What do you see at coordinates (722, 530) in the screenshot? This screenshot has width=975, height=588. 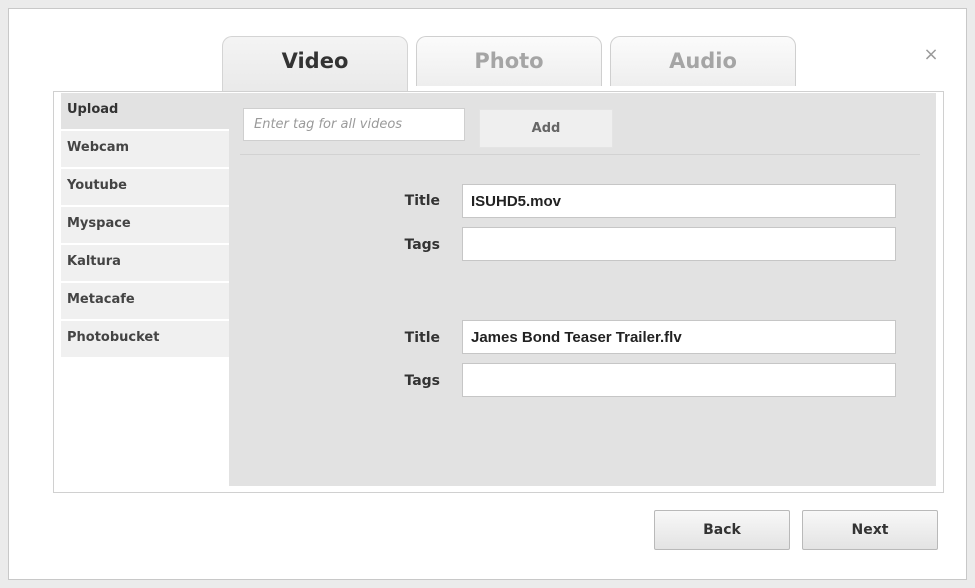 I see `back-button: Back` at bounding box center [722, 530].